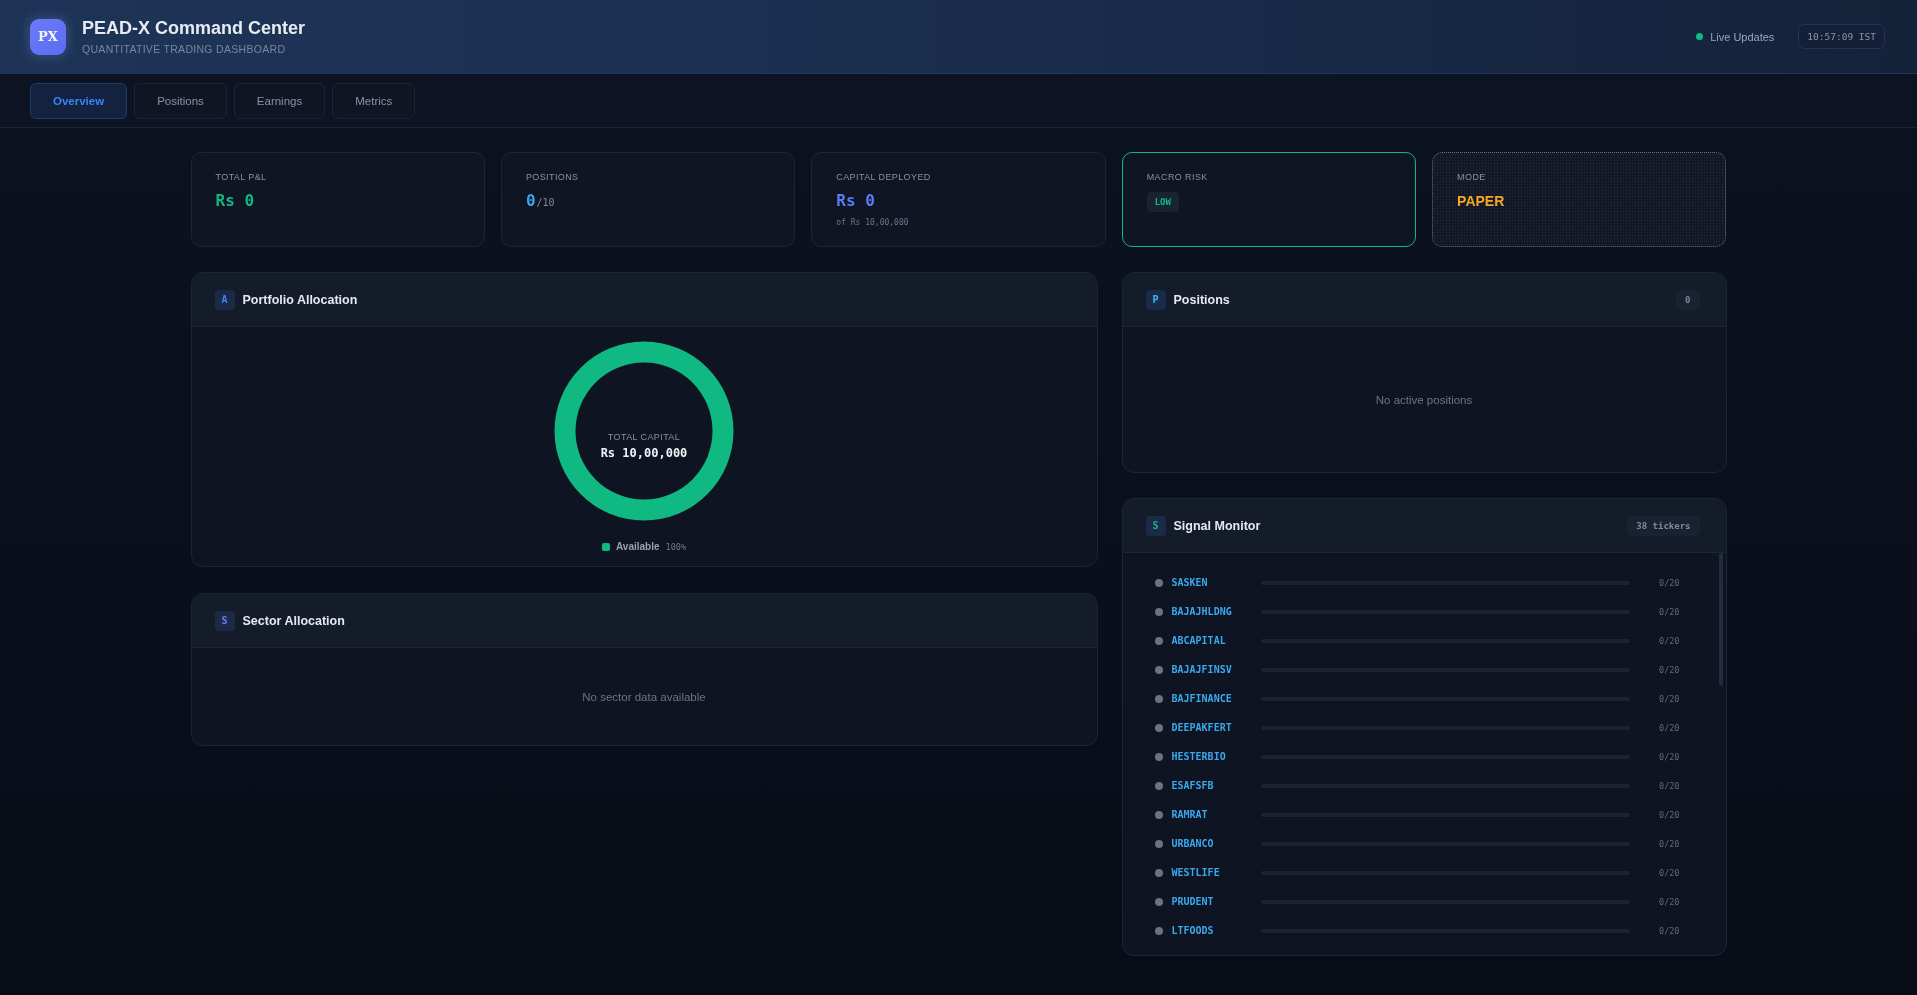 The width and height of the screenshot is (1917, 995). Describe the element at coordinates (545, 202) in the screenshot. I see `stat-total: /10` at that location.